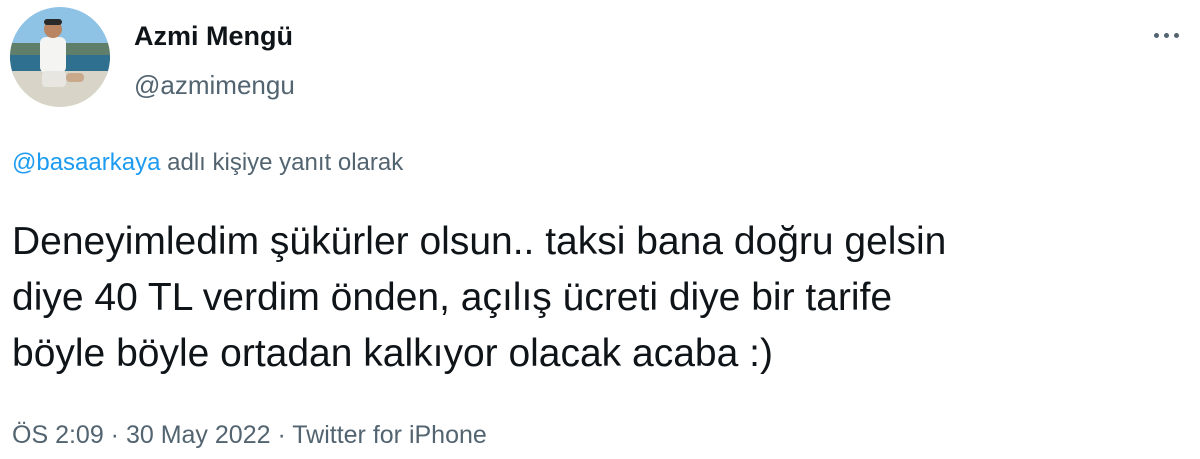 This screenshot has height=459, width=1200. I want to click on avatar-photo-image, so click(60, 57).